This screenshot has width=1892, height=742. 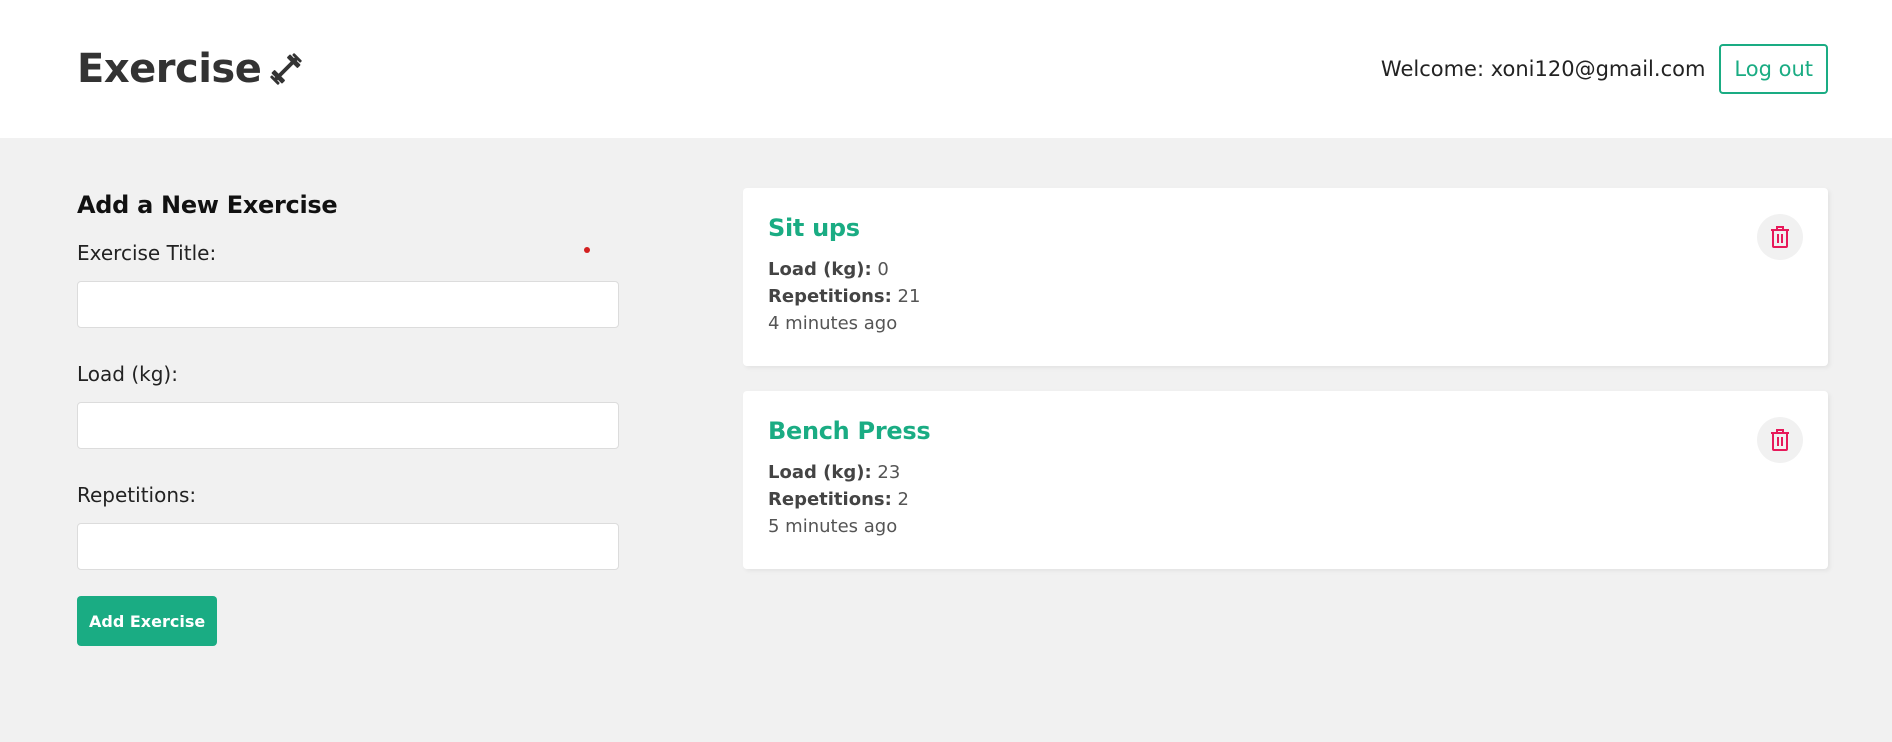 What do you see at coordinates (849, 431) in the screenshot?
I see `exercise-title: Bench Press` at bounding box center [849, 431].